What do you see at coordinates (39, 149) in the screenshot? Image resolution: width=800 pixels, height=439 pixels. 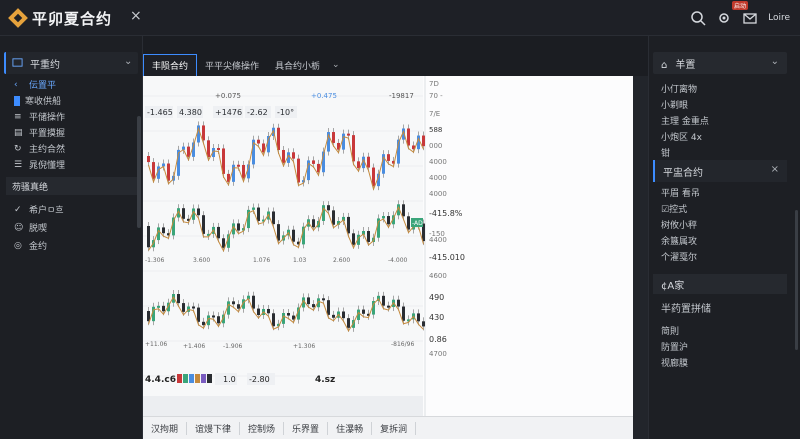 I see `sidebar-item-4: ↻ 主约合然` at bounding box center [39, 149].